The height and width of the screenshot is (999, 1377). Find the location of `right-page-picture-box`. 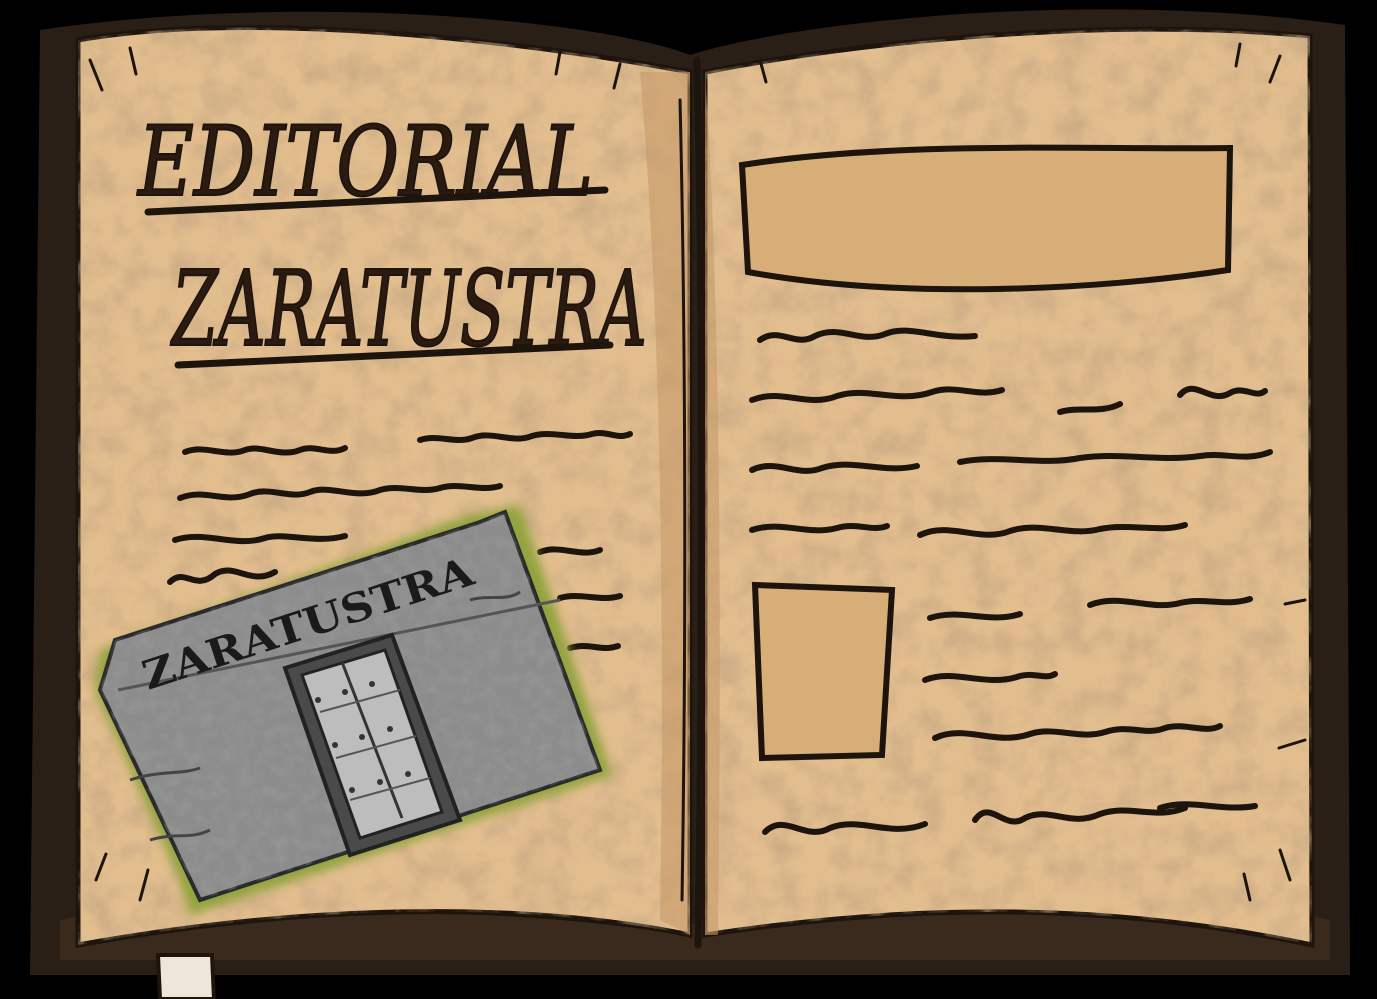

right-page-picture-box is located at coordinates (823, 671).